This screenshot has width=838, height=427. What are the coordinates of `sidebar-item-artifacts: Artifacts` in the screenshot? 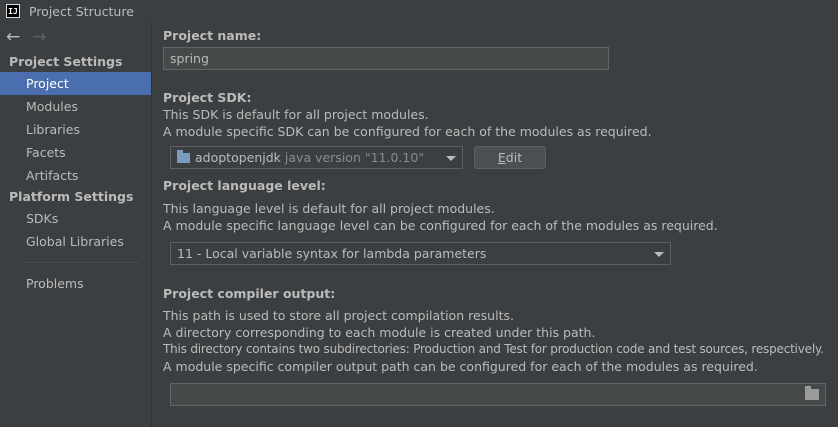 It's located at (75, 175).